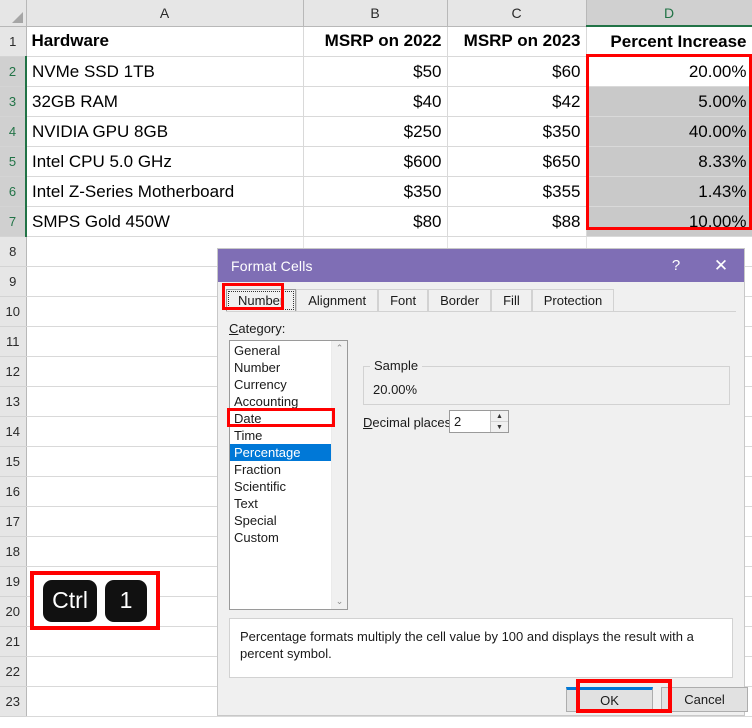 The height and width of the screenshot is (728, 752). I want to click on select-all-corner, so click(13, 13).